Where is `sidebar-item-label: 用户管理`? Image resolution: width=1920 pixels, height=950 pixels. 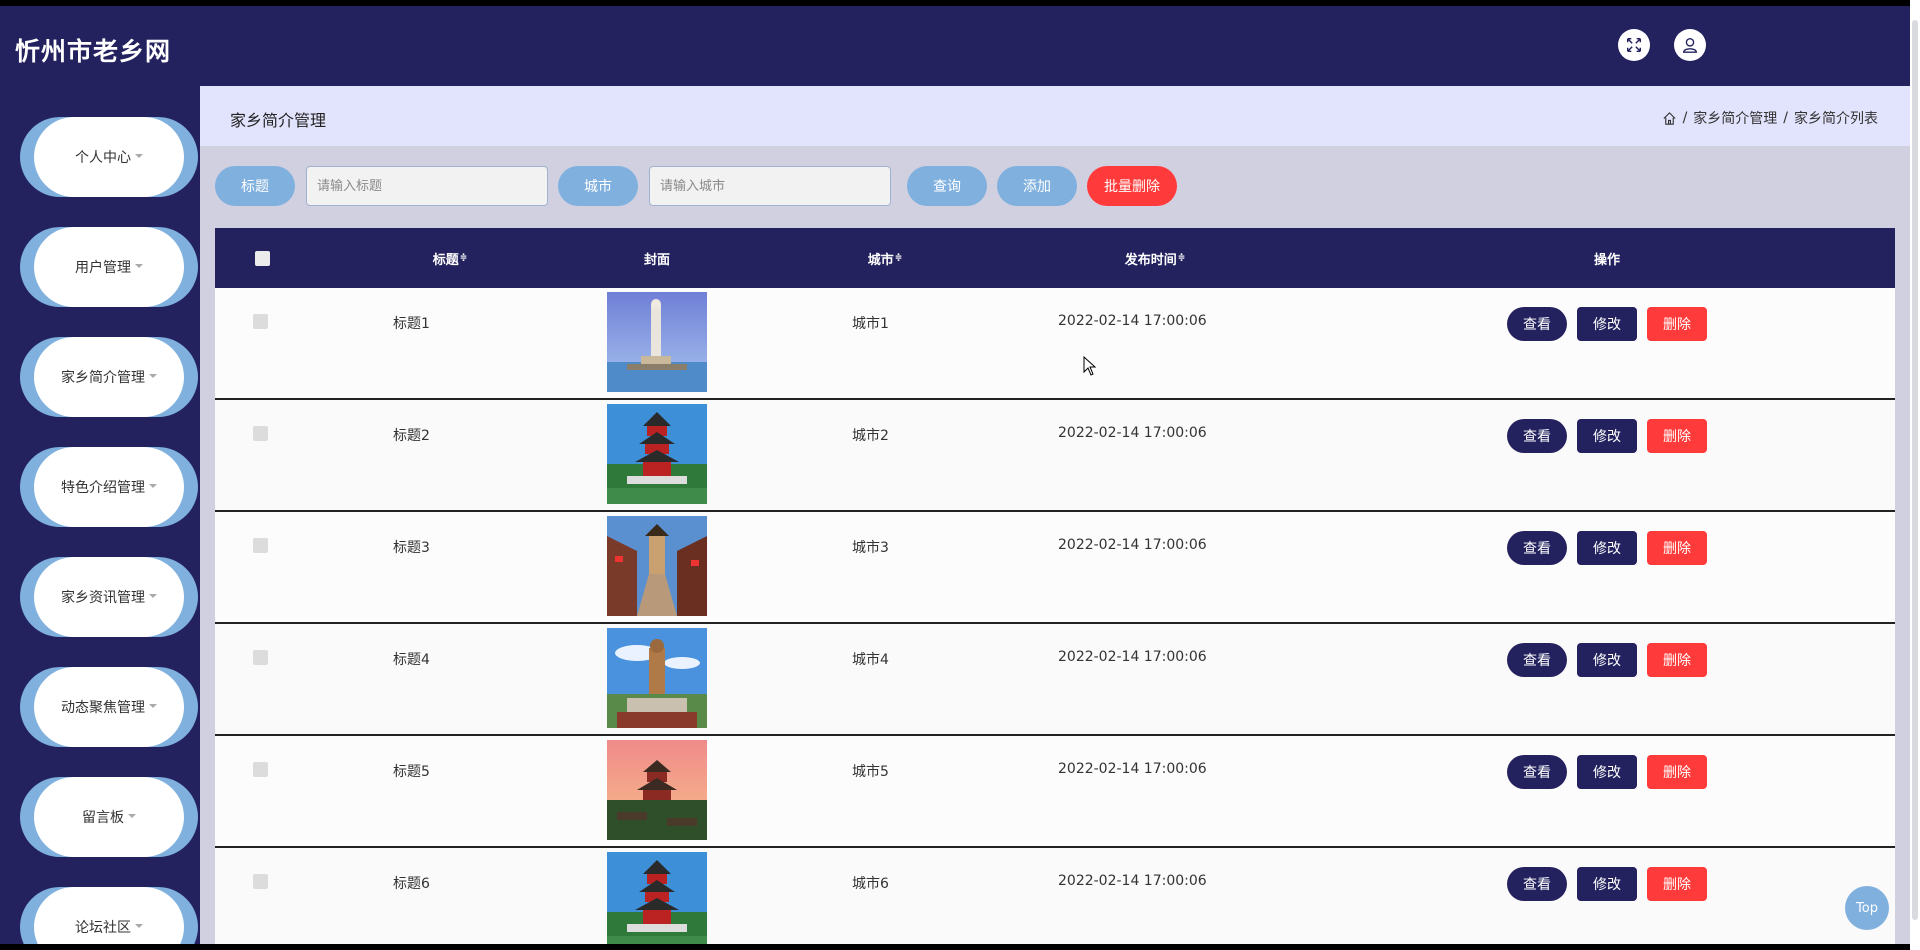
sidebar-item-label: 用户管理 is located at coordinates (103, 268).